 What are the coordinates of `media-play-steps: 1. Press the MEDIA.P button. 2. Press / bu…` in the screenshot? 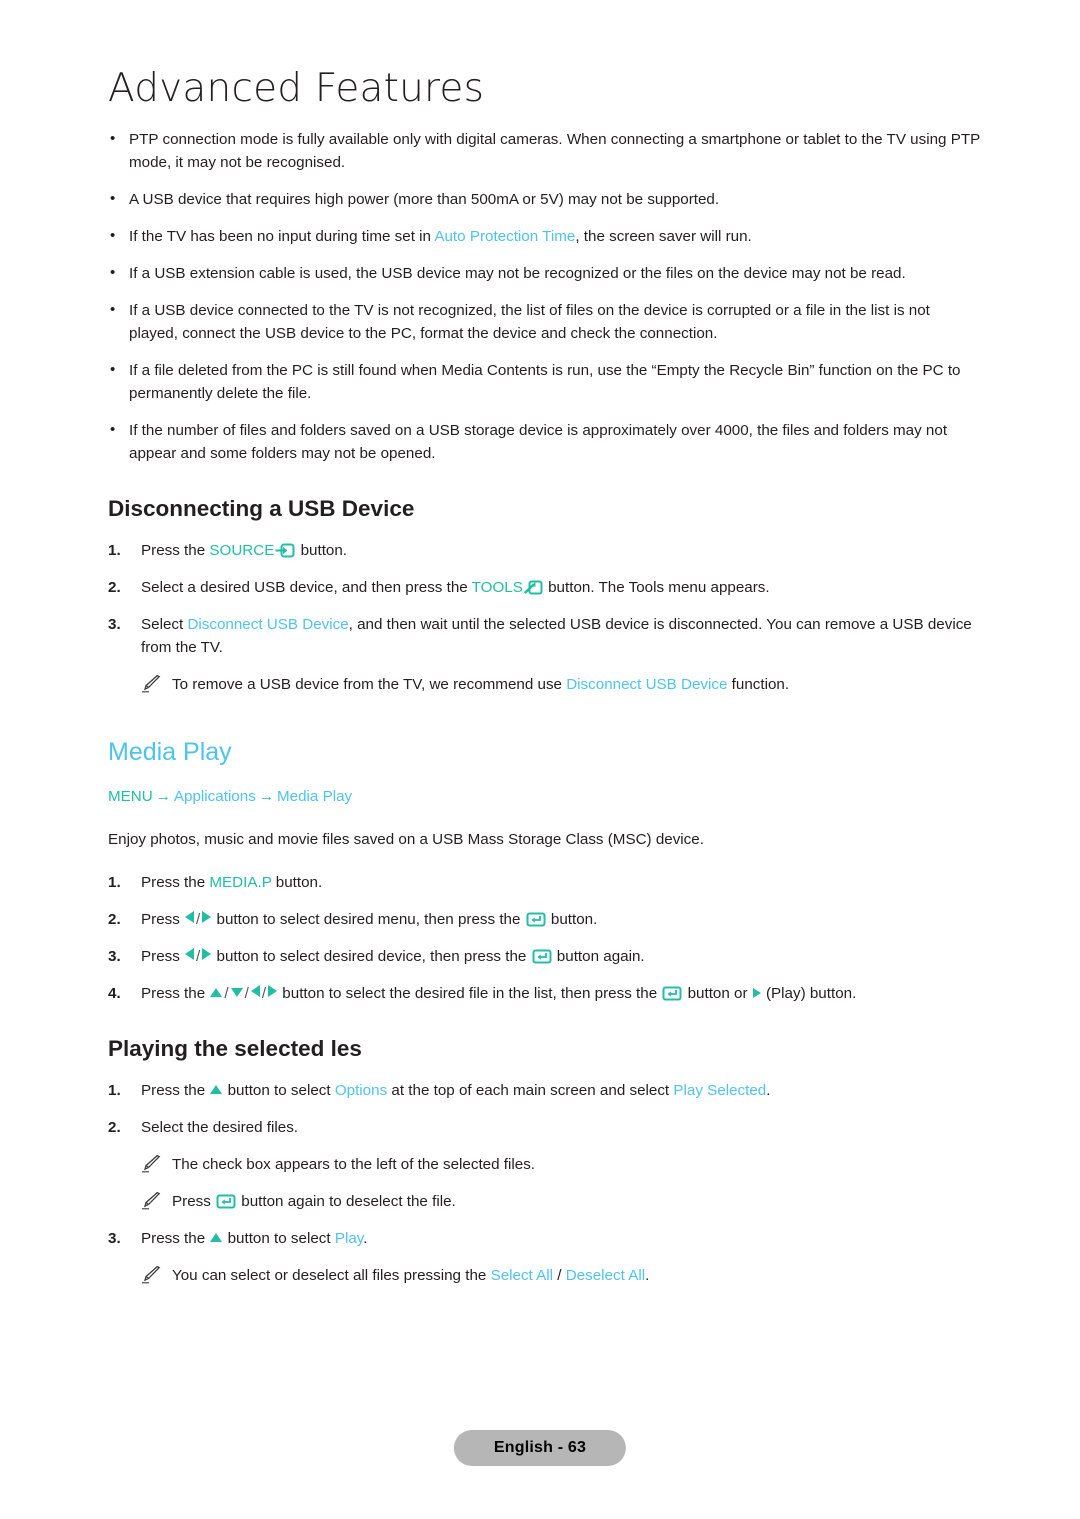 It's located at (544, 938).